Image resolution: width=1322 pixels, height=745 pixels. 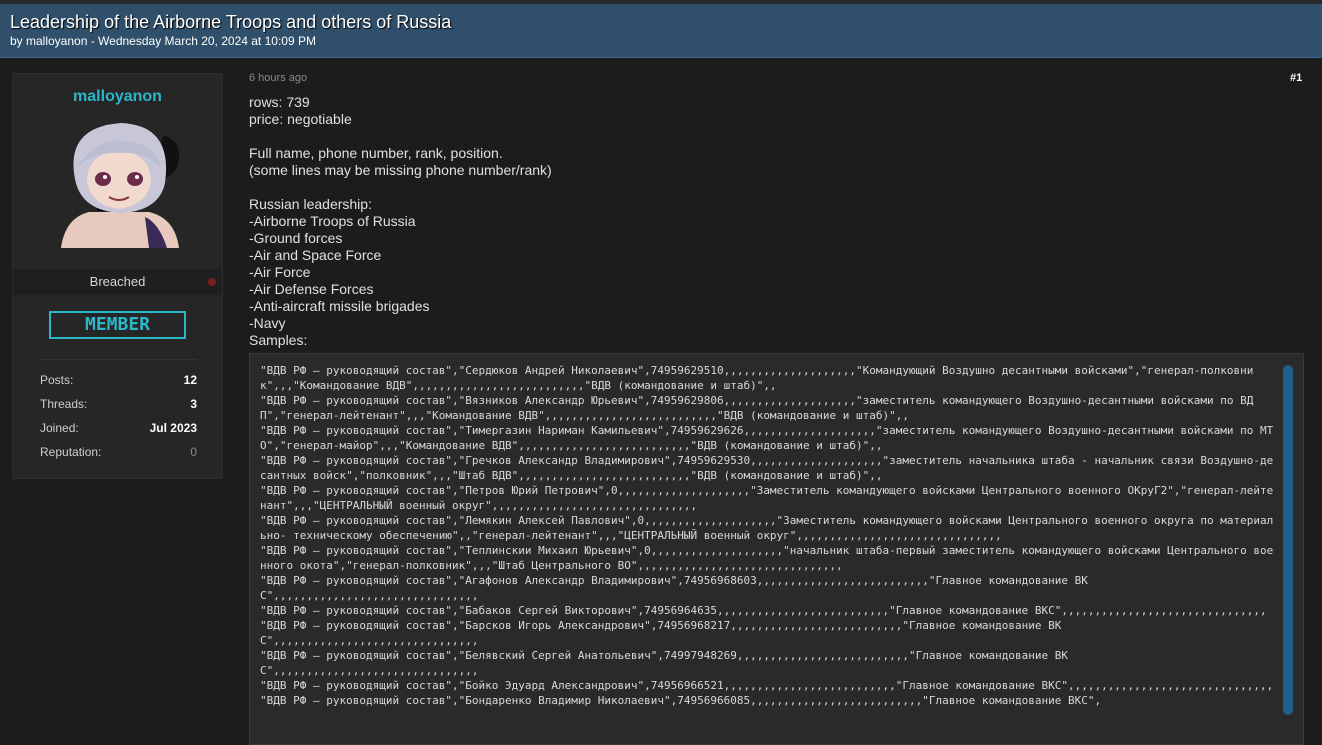 I want to click on stat-value: 3, so click(x=193, y=404).